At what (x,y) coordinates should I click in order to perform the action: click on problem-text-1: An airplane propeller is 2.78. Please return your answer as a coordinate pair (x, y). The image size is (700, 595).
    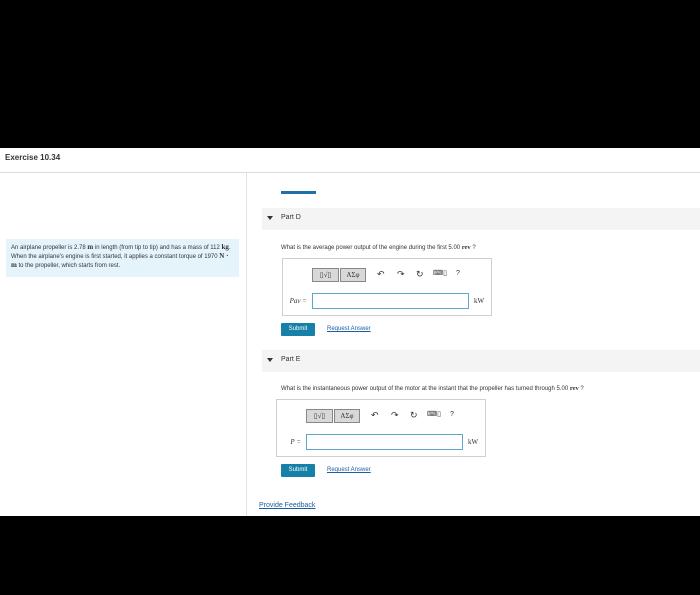
    Looking at the image, I should click on (49, 248).